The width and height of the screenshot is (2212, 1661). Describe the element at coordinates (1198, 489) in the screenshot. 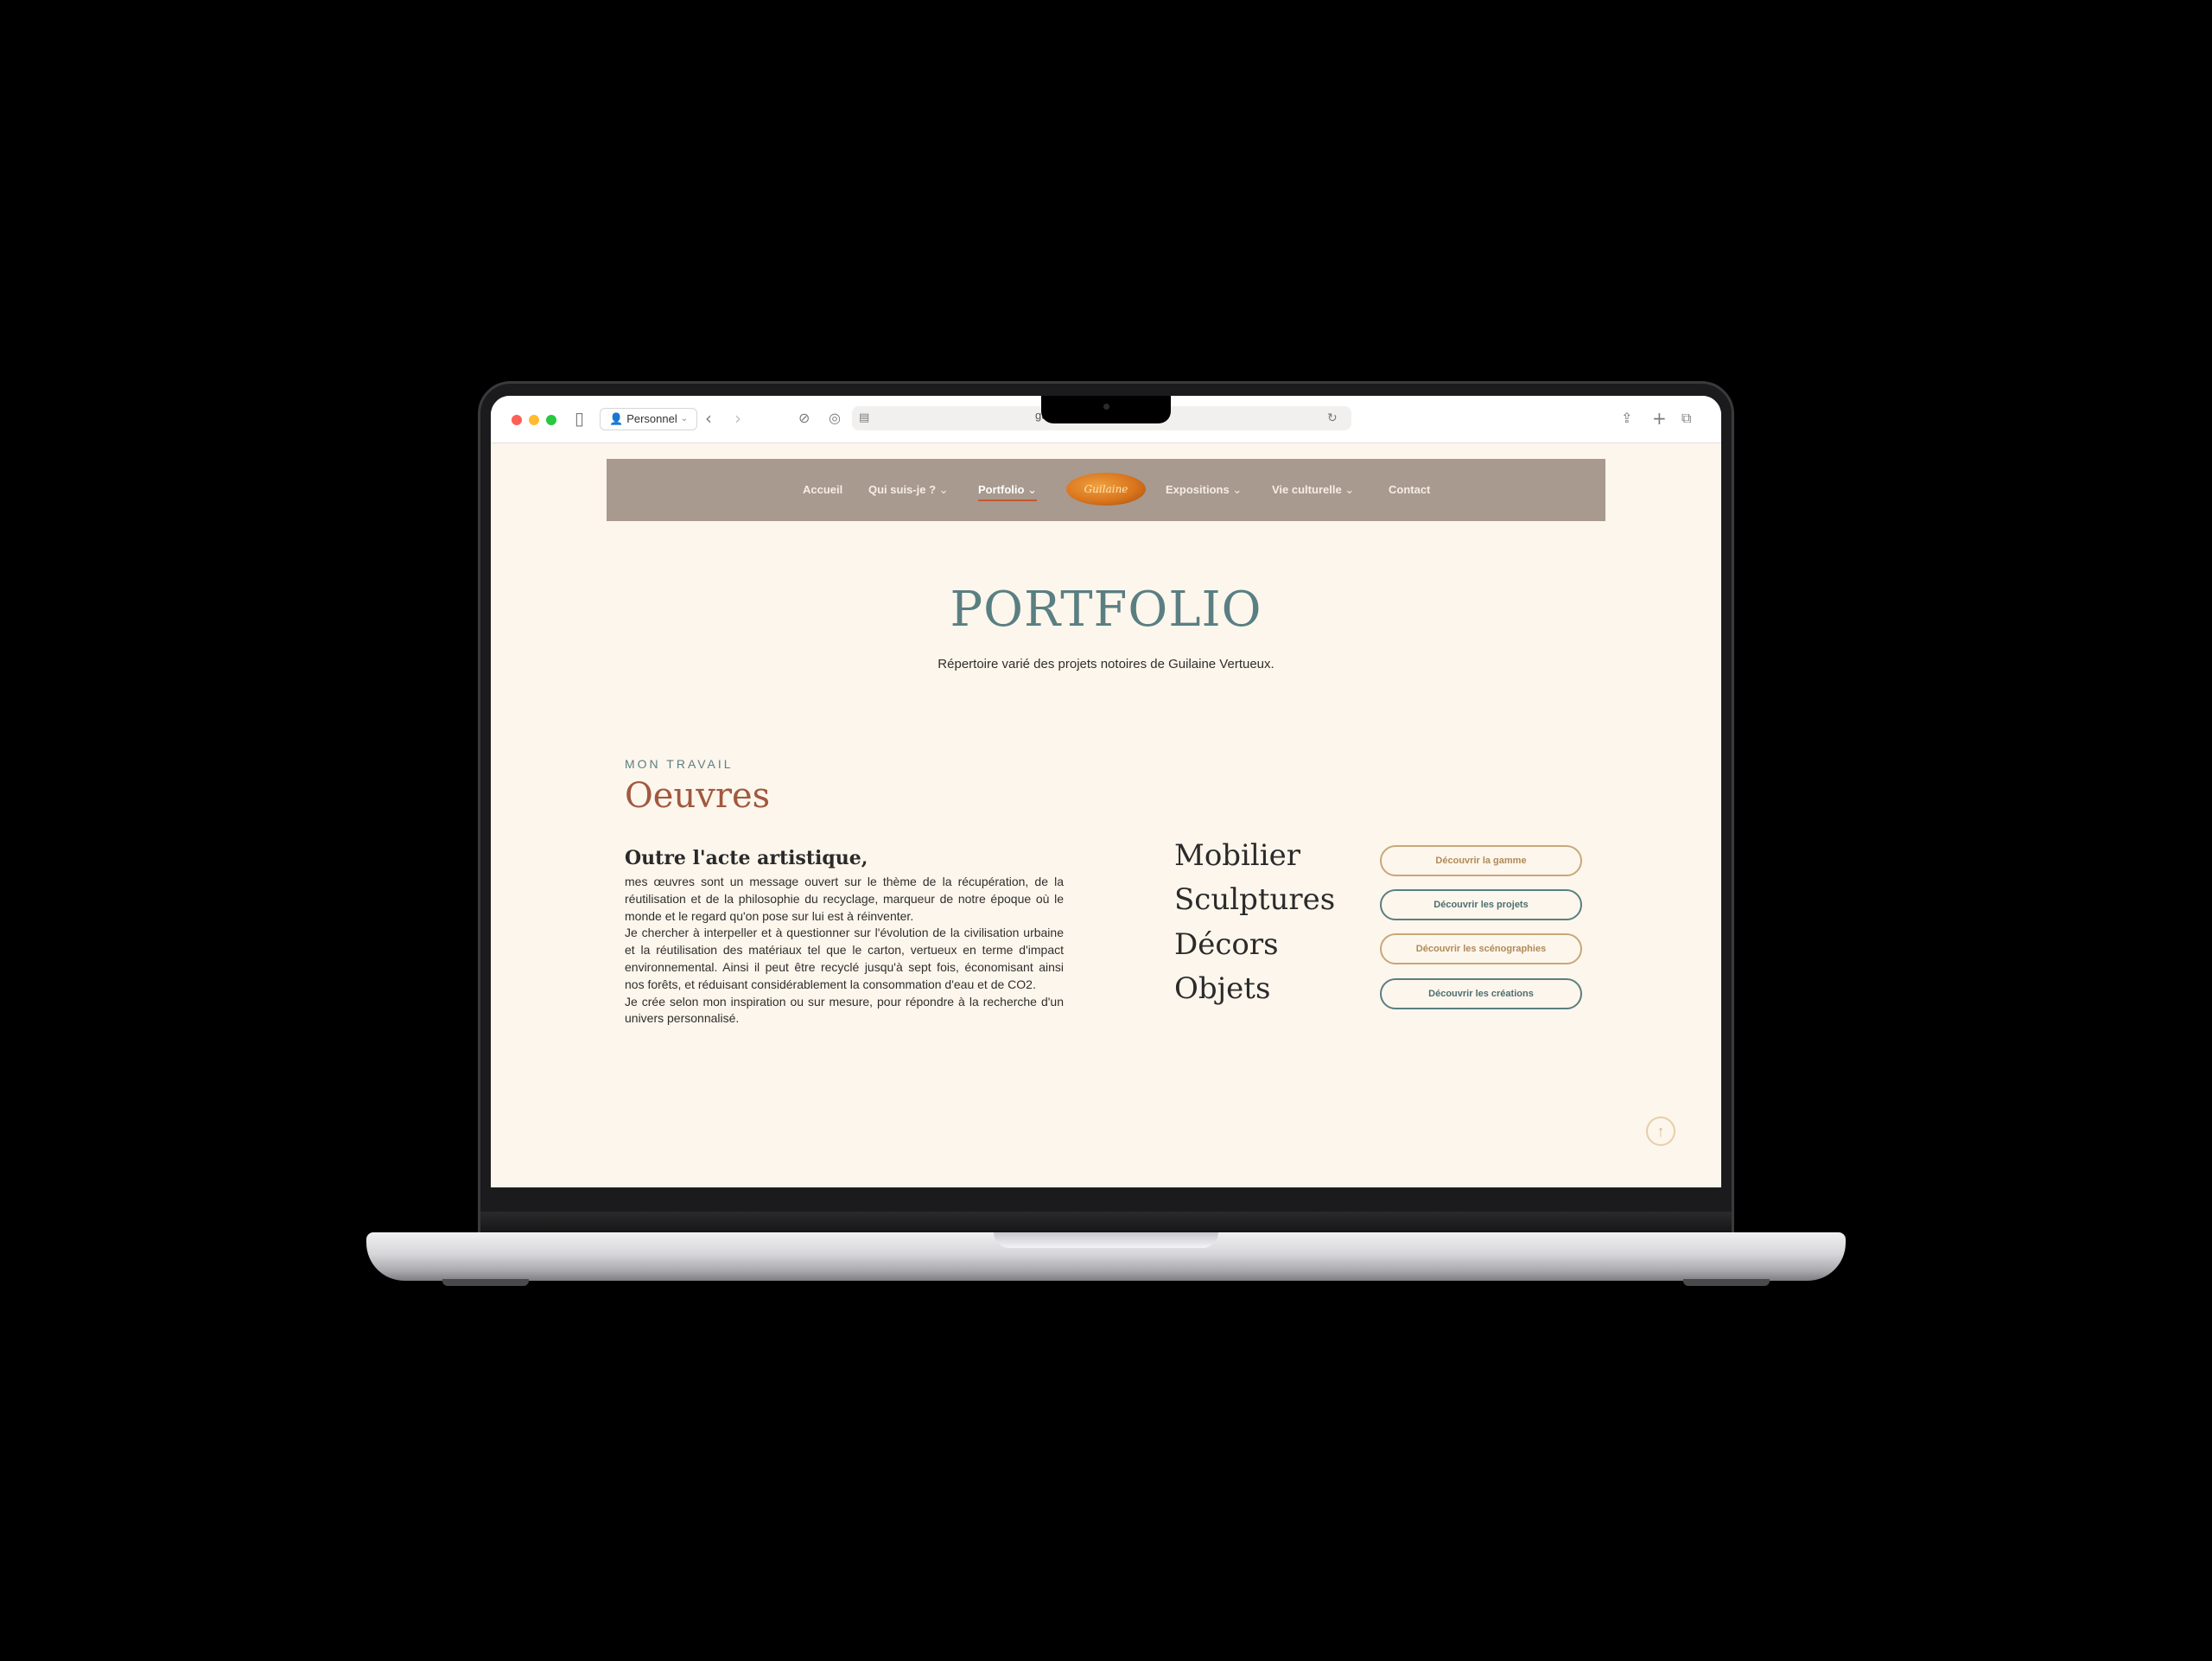

I see `nav-label: Expositions` at that location.